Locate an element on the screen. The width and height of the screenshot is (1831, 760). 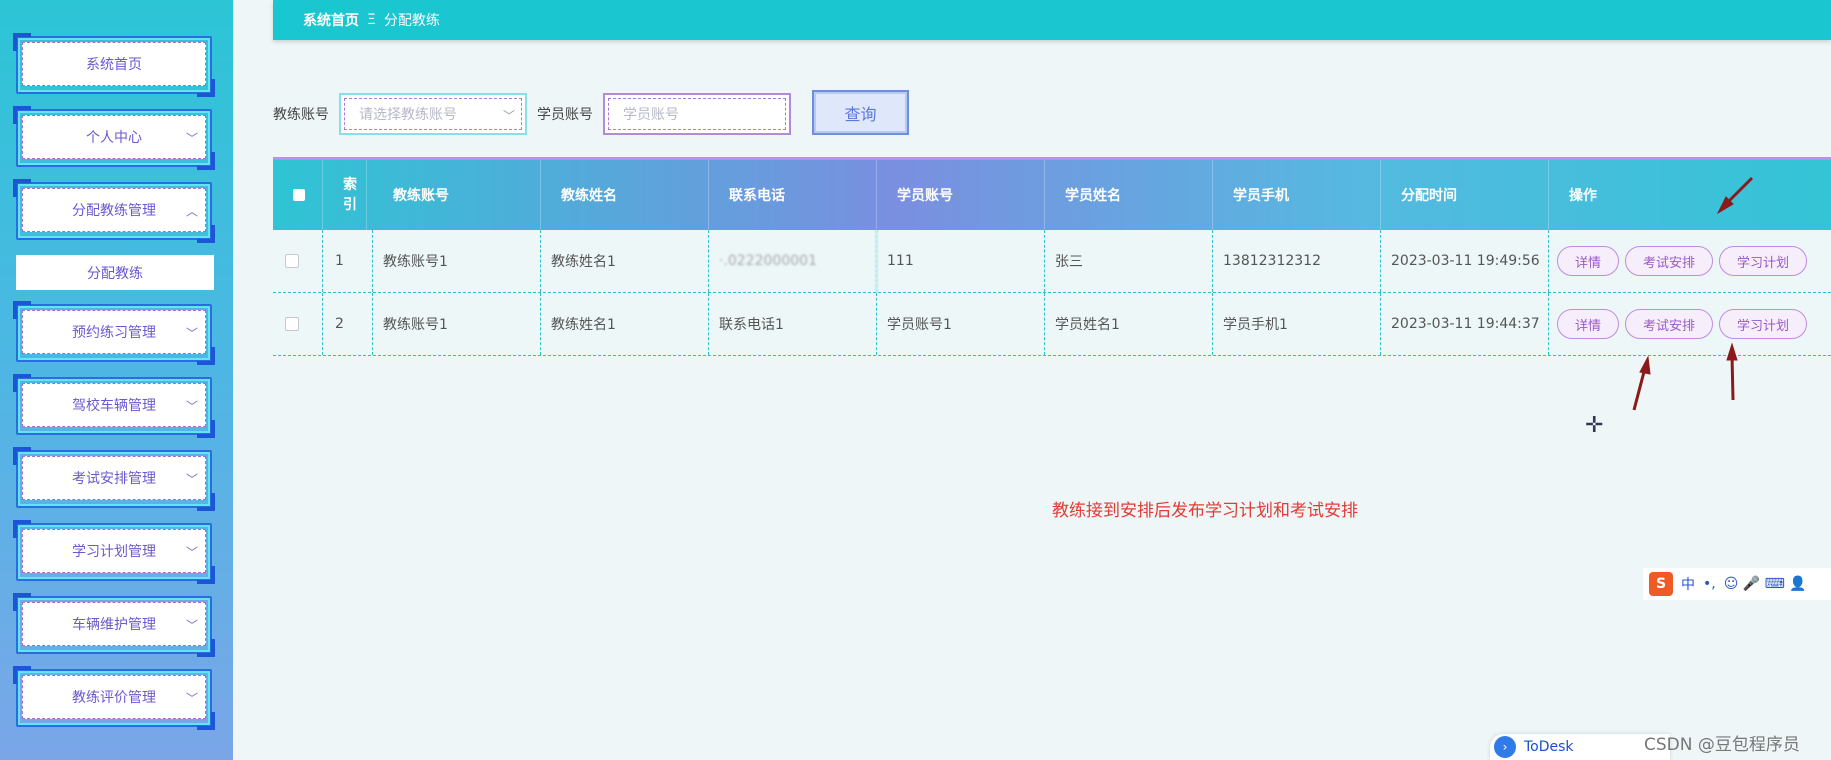
annotation-arrows is located at coordinates (1693, 293).